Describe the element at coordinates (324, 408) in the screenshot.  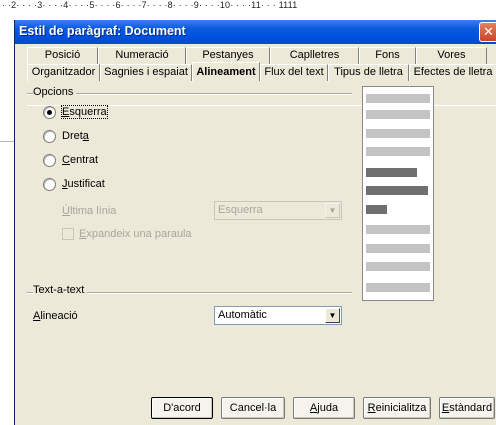
I see `help-button: Ajuda` at that location.